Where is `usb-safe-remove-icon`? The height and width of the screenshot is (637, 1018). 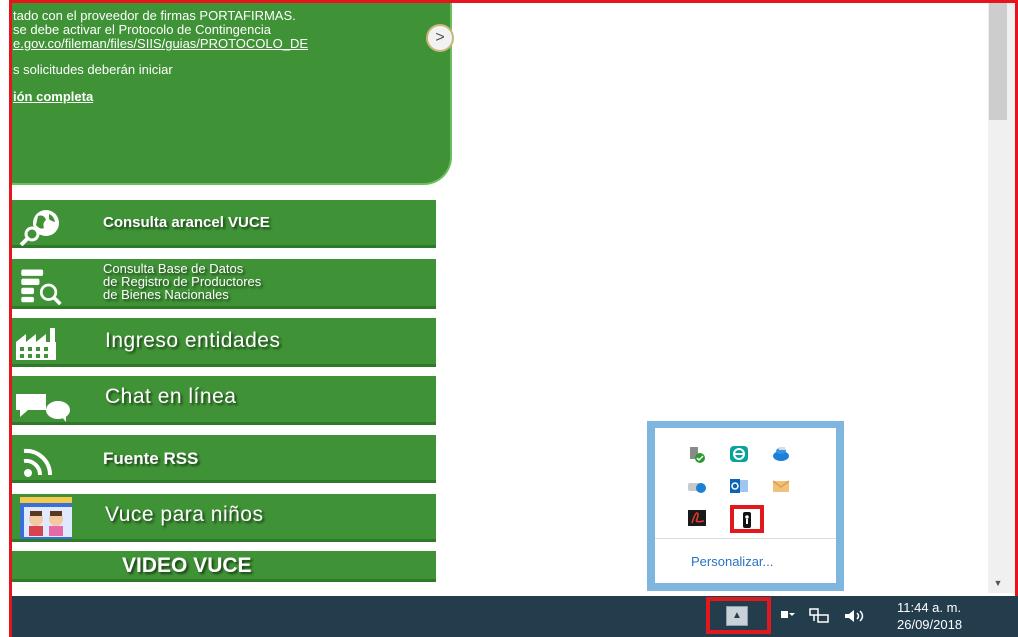
usb-safe-remove-icon is located at coordinates (697, 455).